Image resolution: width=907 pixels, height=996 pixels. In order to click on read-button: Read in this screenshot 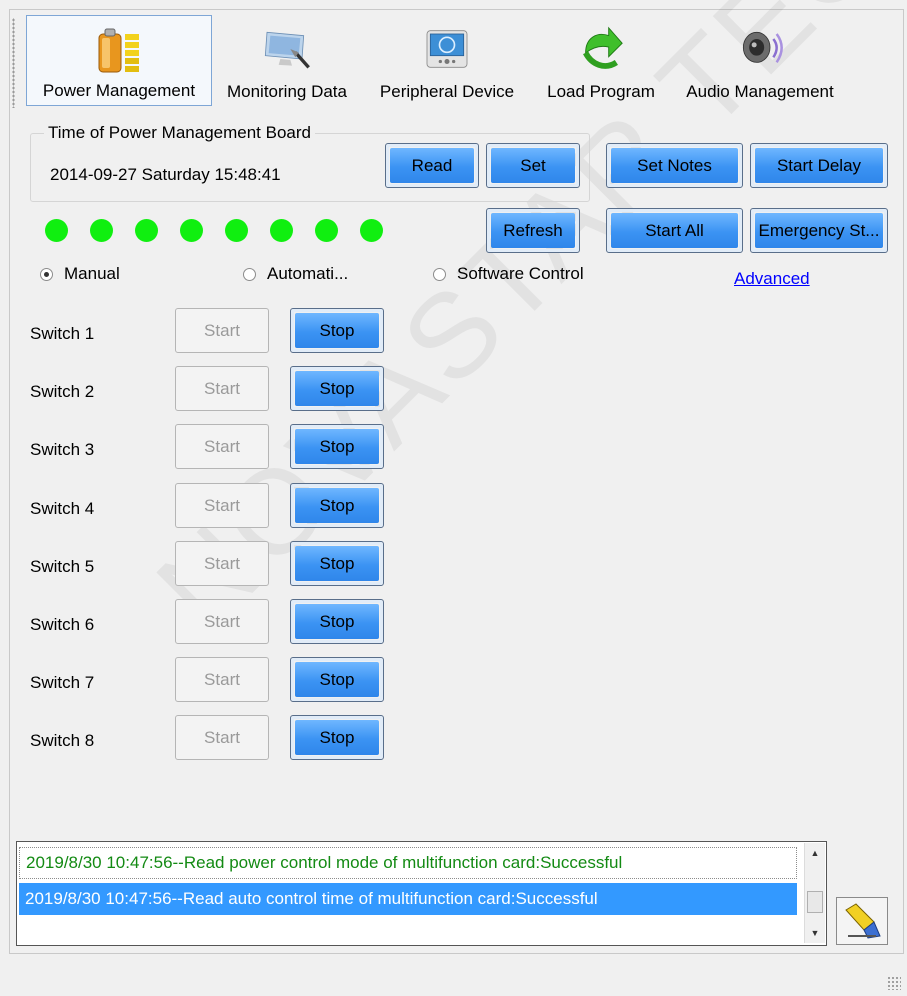, I will do `click(432, 165)`.